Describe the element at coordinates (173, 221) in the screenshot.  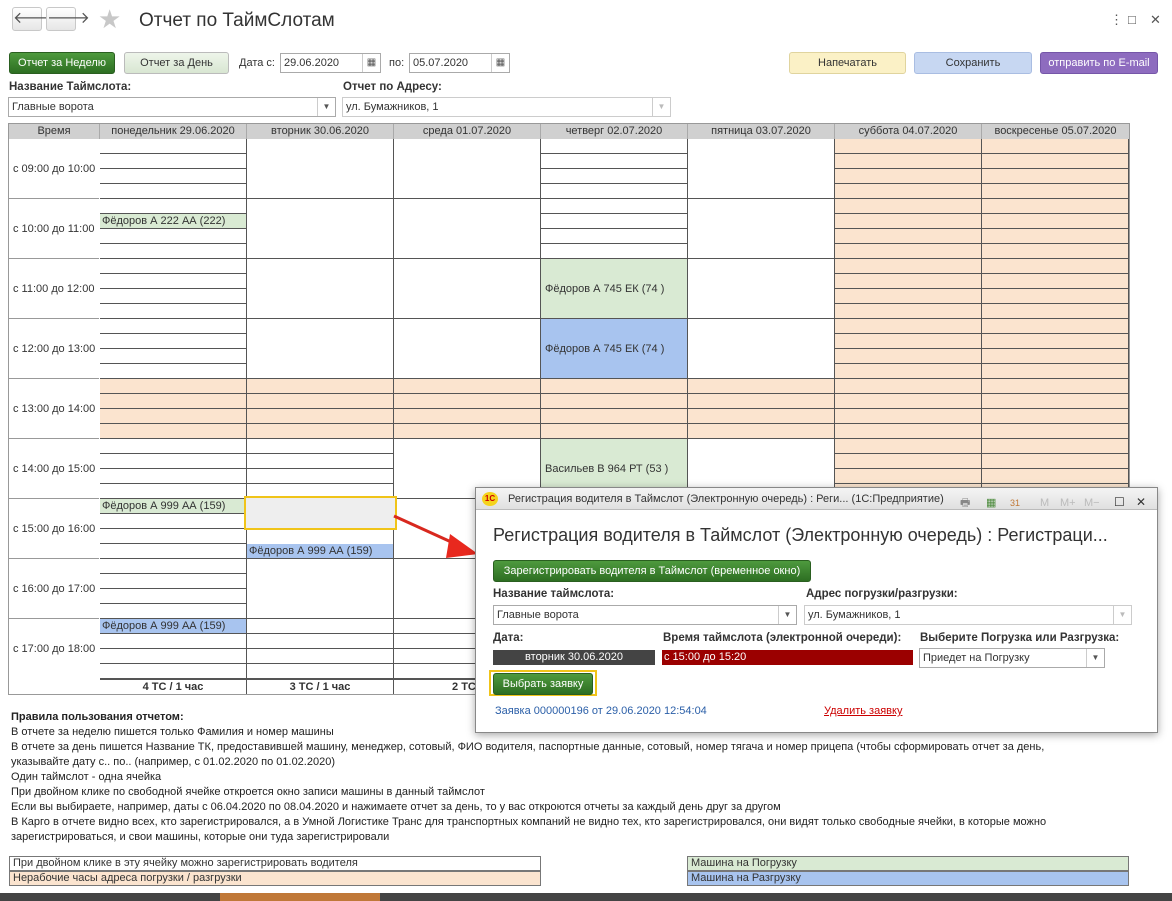
I see `slot-entry: Фёдоров А 222 АА (222)` at that location.